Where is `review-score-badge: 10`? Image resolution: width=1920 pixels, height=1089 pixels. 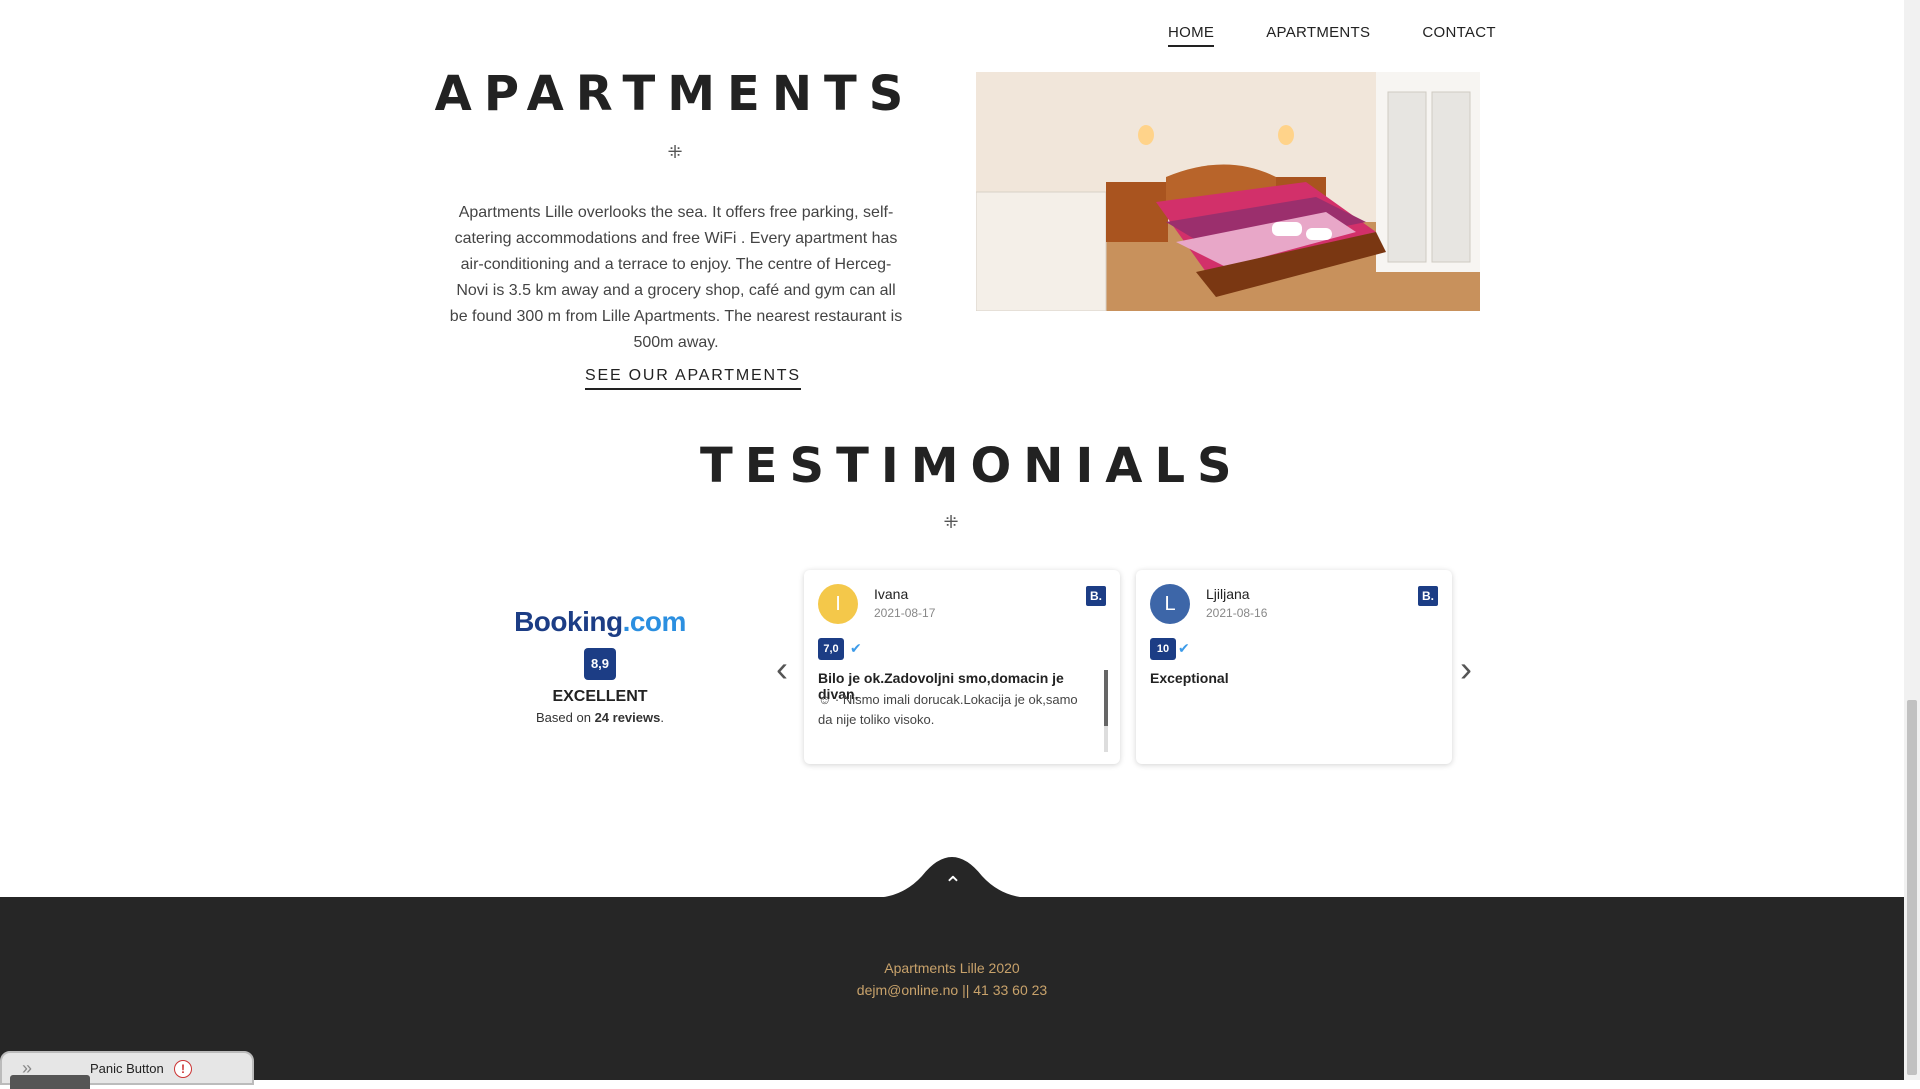 review-score-badge: 10 is located at coordinates (1163, 649).